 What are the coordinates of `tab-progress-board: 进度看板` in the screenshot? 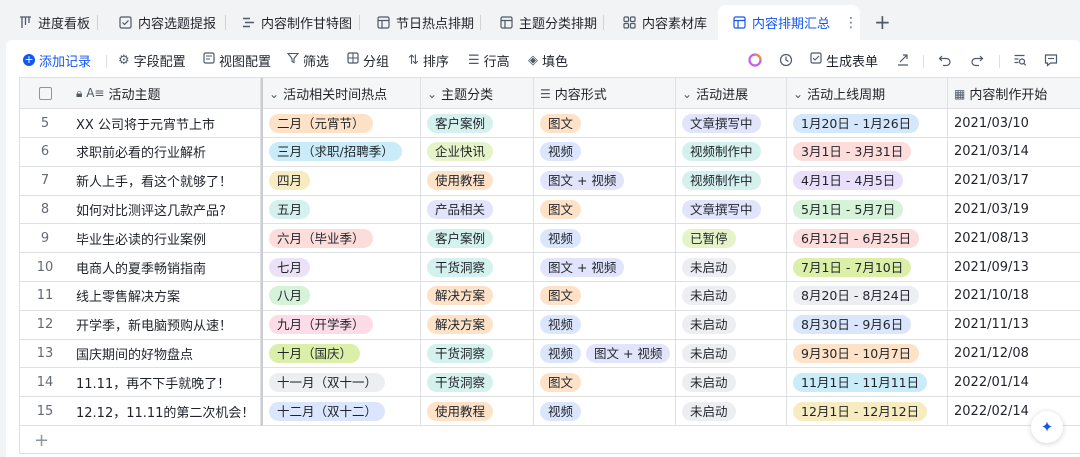 It's located at (49, 22).